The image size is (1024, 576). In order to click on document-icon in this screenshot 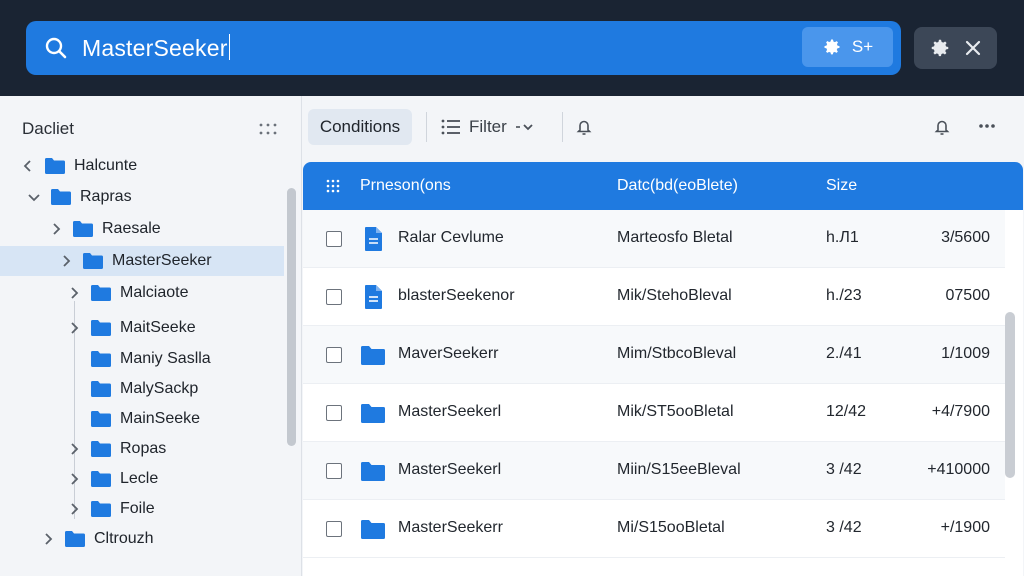, I will do `click(373, 297)`.